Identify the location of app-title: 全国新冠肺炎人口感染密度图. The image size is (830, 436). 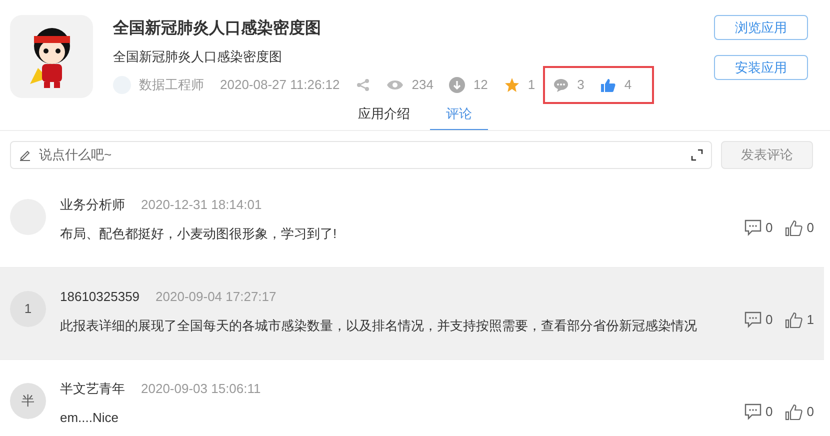
(217, 28).